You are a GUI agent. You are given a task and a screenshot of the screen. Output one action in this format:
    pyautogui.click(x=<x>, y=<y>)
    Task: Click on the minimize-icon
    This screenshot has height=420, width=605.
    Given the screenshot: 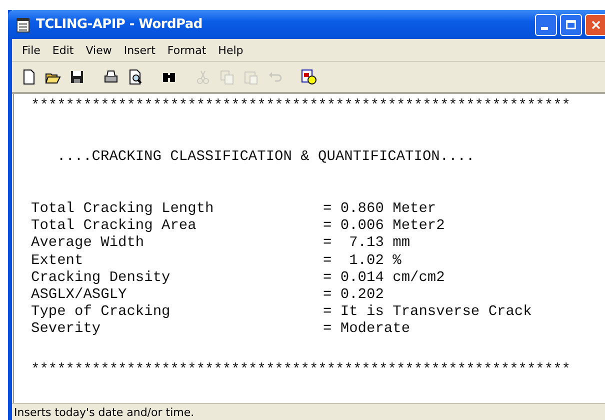 What is the action you would take?
    pyautogui.click(x=544, y=28)
    